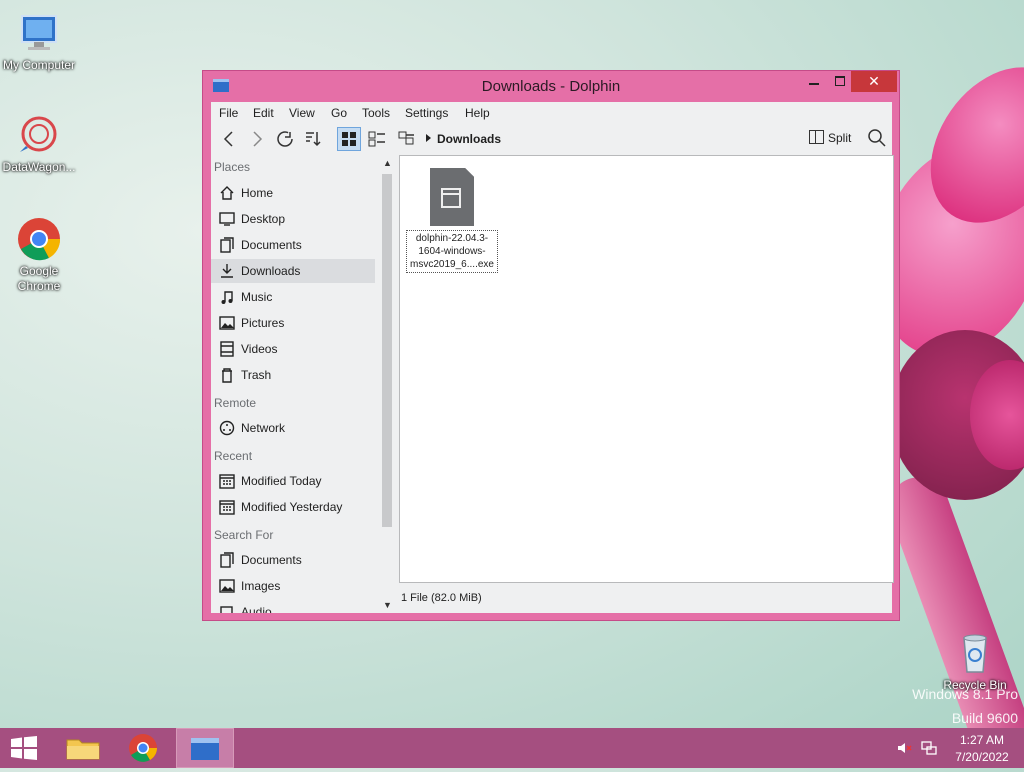 This screenshot has width=1024, height=772. I want to click on window-title: Downloads - Dolphin, so click(551, 86).